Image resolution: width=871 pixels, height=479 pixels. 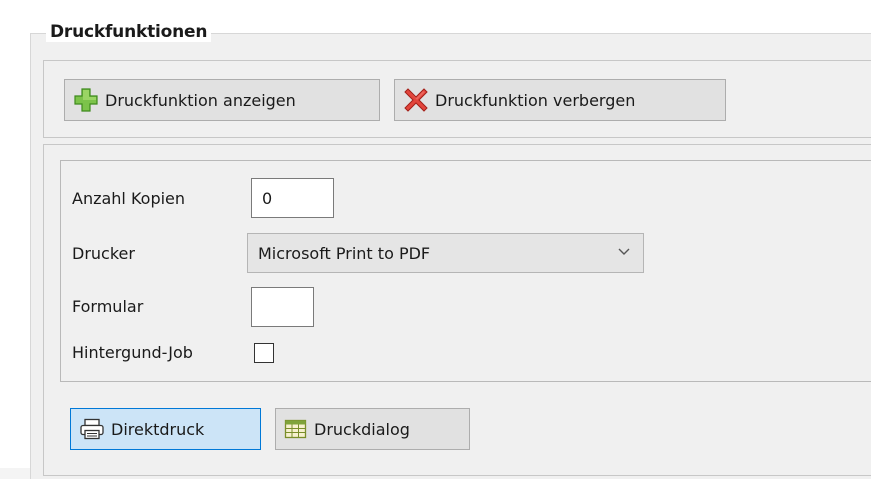 I want to click on printer-select: Microsoft Print to PDF, so click(x=445, y=253).